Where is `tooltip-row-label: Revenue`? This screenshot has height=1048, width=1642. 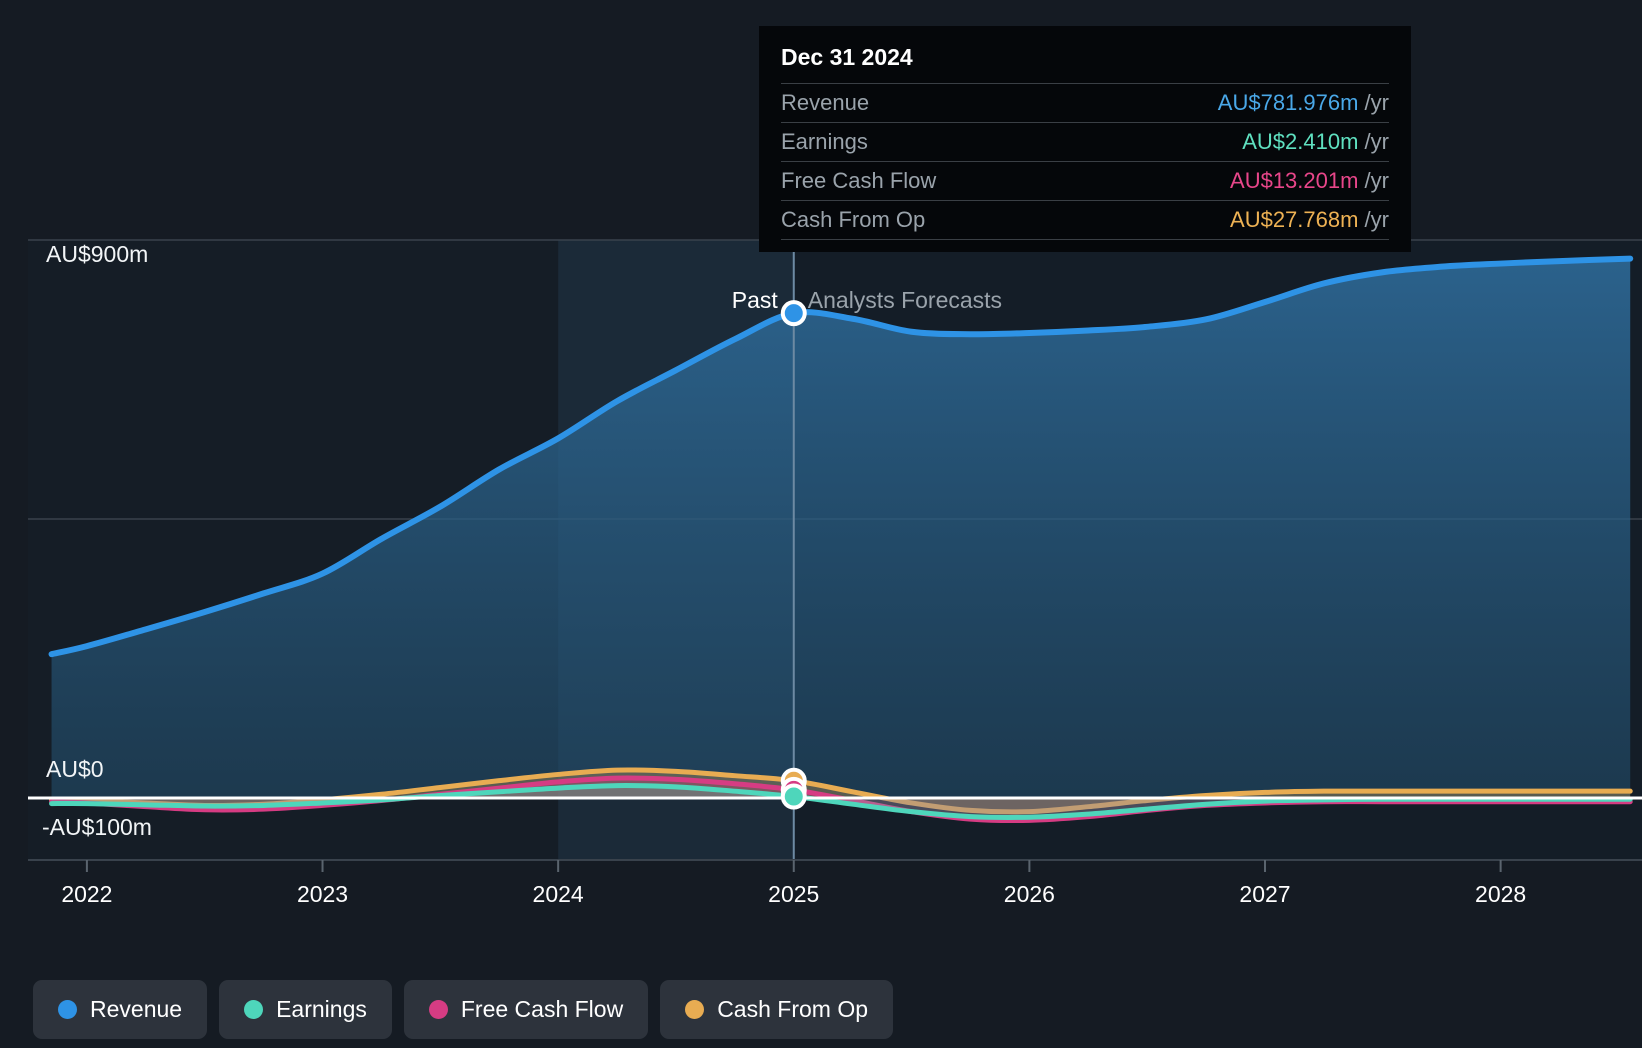 tooltip-row-label: Revenue is located at coordinates (926, 103).